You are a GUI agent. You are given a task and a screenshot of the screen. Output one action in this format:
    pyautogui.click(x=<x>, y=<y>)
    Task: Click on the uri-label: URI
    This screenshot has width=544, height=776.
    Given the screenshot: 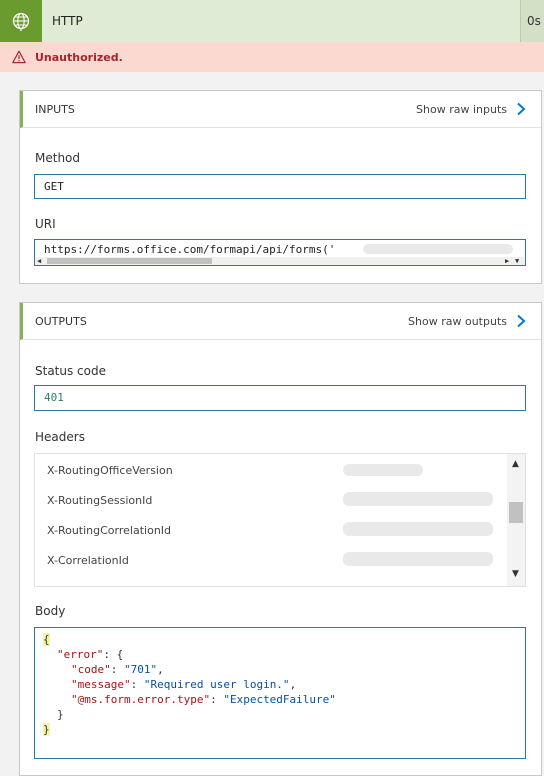 What is the action you would take?
    pyautogui.click(x=45, y=224)
    